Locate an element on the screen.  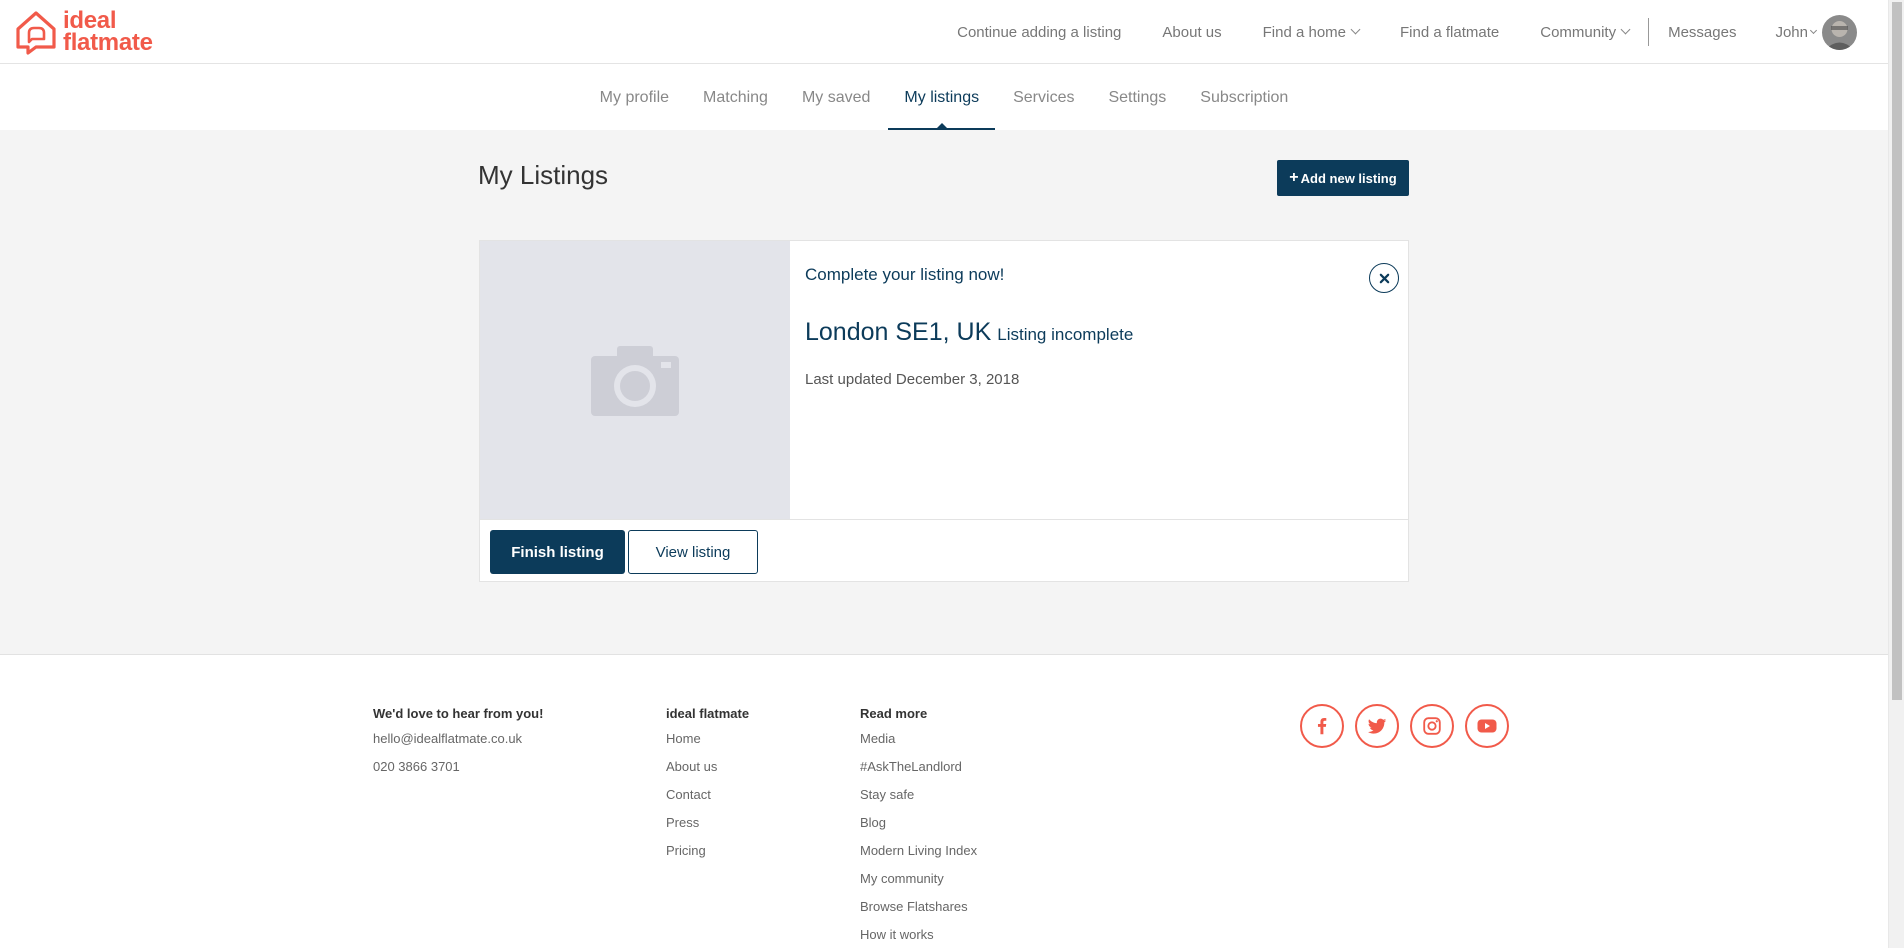
house-chat-icon is located at coordinates (36, 33).